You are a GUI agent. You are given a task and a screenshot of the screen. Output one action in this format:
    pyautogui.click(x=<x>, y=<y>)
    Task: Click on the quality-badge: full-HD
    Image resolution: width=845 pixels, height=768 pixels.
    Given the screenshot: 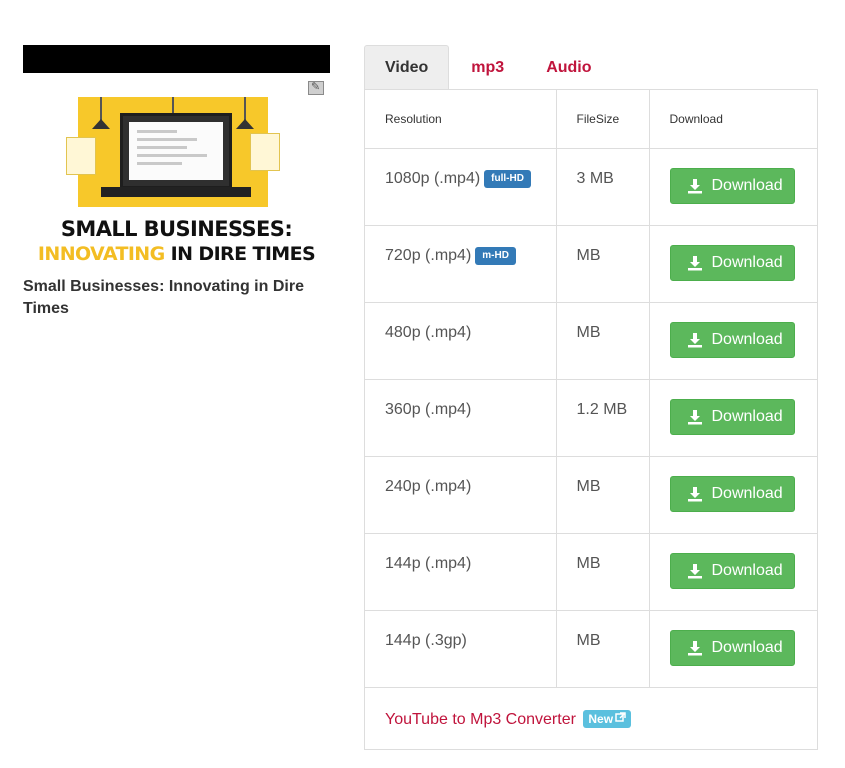 What is the action you would take?
    pyautogui.click(x=507, y=178)
    